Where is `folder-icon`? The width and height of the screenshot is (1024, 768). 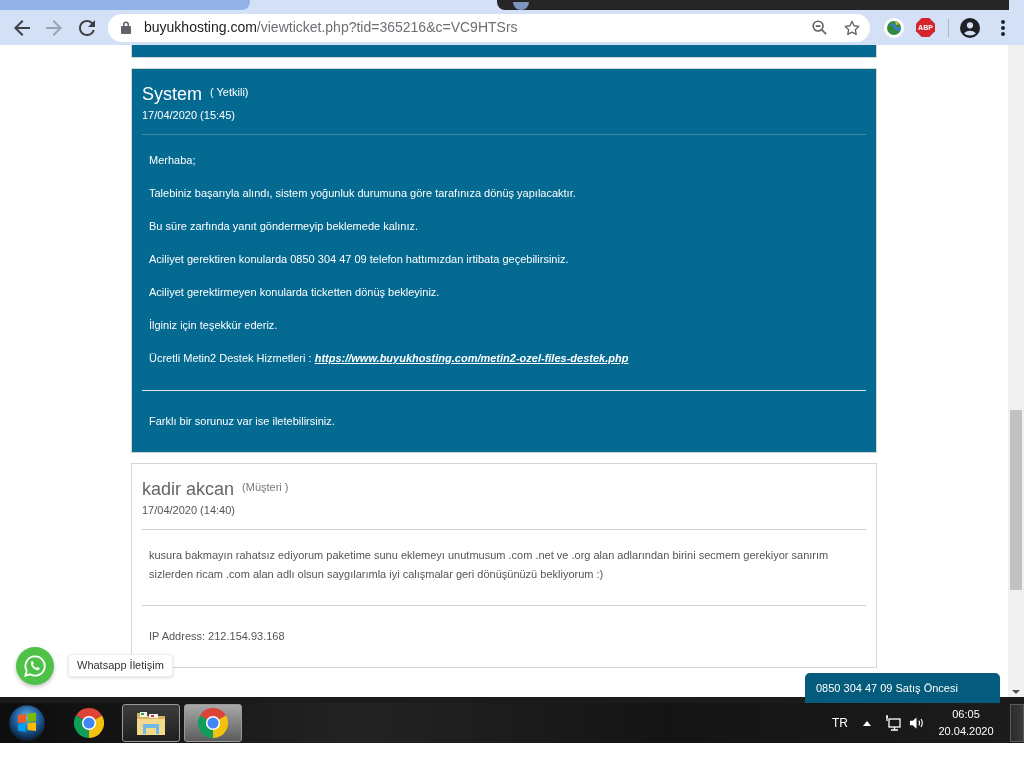 folder-icon is located at coordinates (151, 723).